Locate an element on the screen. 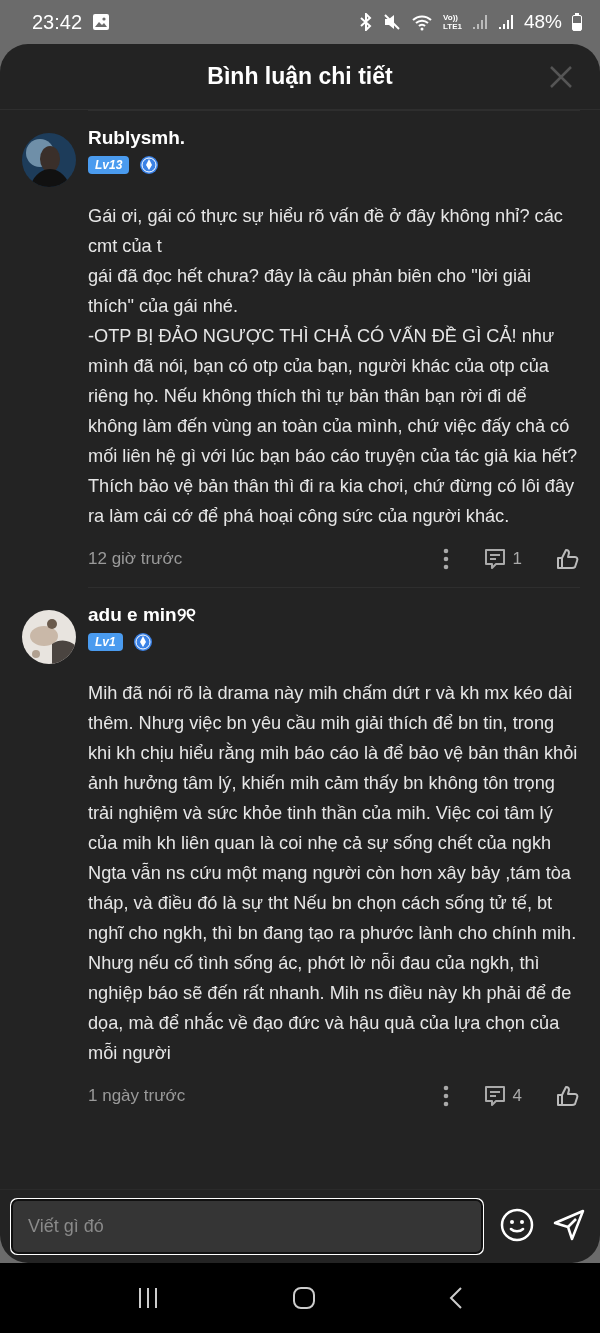 This screenshot has height=1333, width=600. comment-input: Viết gì đó is located at coordinates (247, 1226).